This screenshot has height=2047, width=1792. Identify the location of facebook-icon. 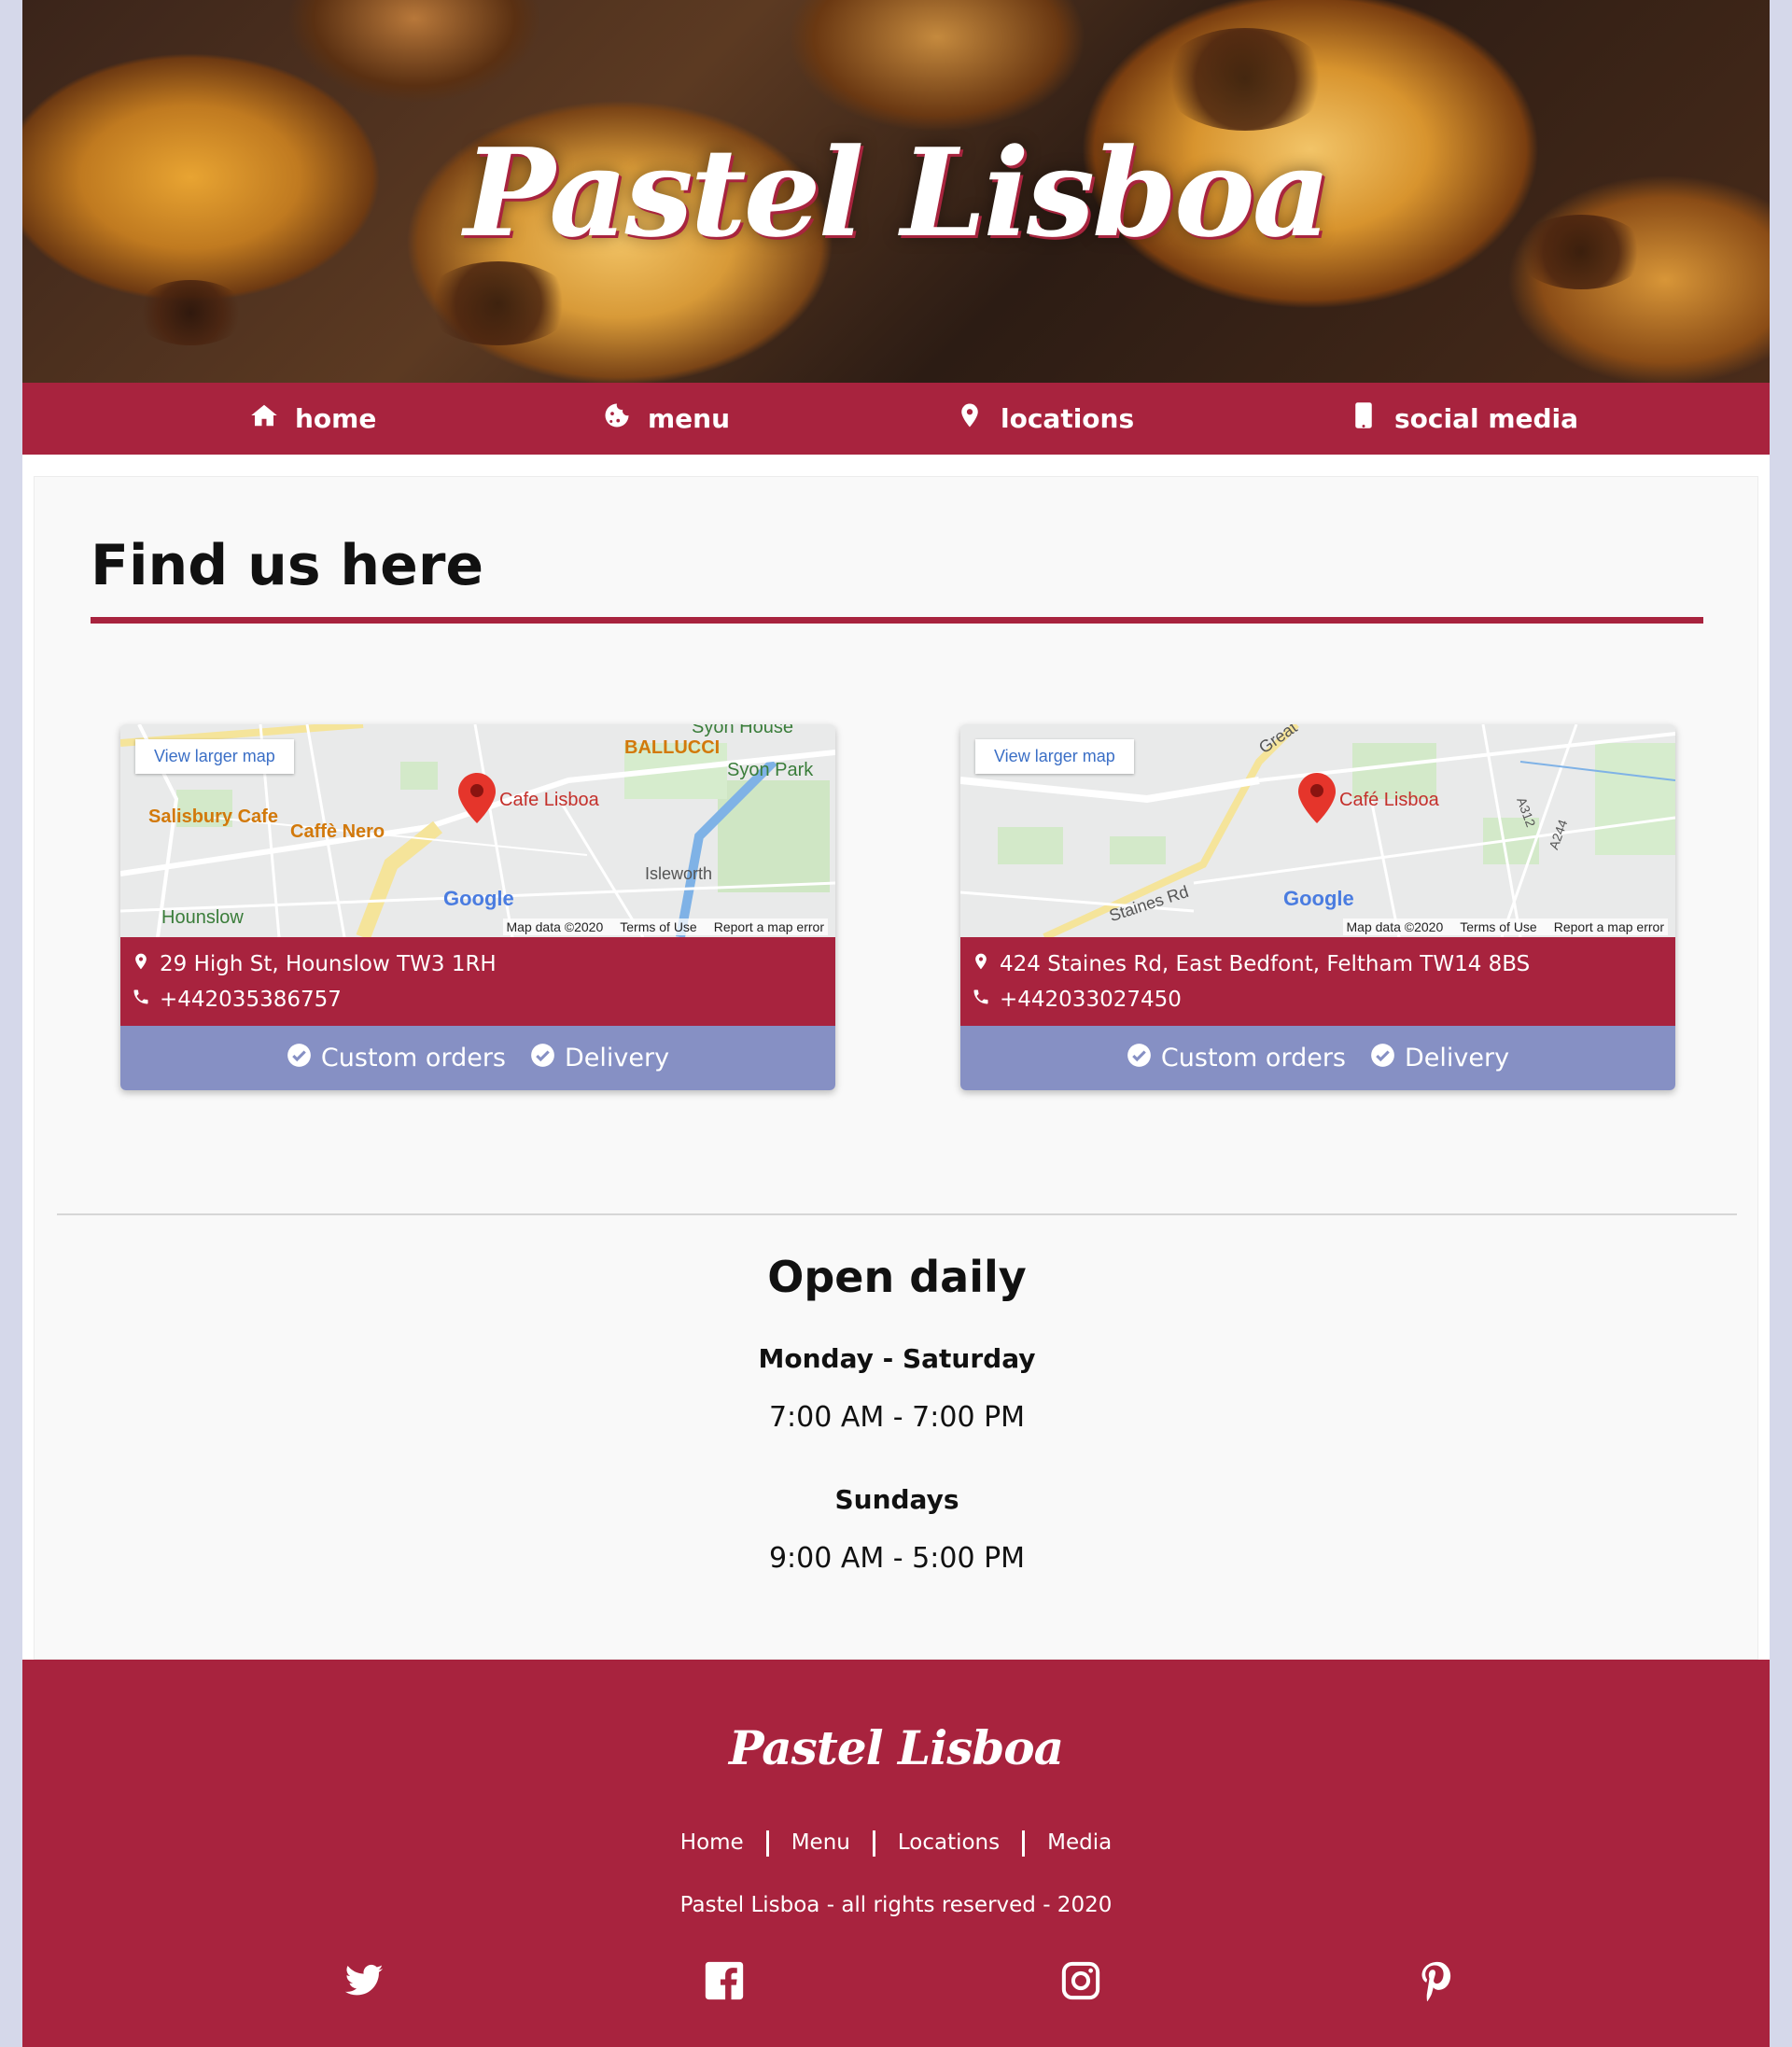
(724, 1980).